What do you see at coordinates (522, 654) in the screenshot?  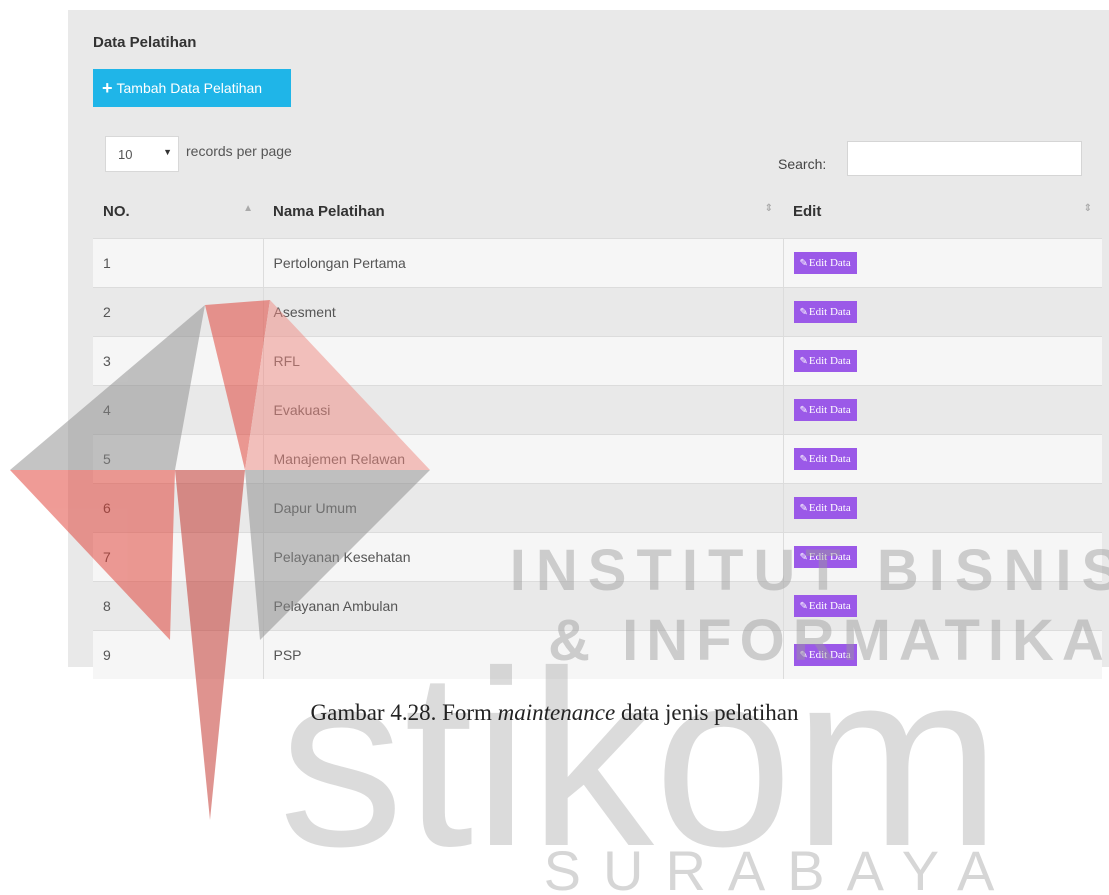 I see `cell-nama-pelatihan: PSP` at bounding box center [522, 654].